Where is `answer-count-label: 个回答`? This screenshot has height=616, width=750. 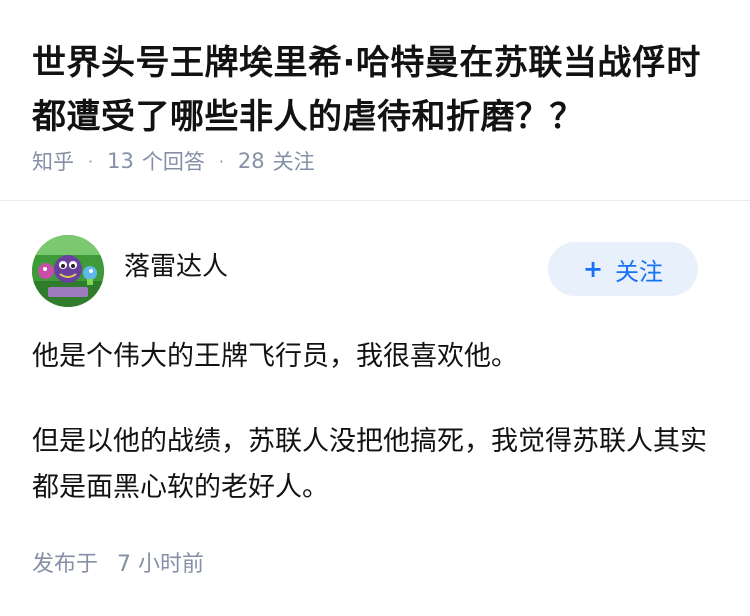
answer-count-label: 个回答 is located at coordinates (173, 161).